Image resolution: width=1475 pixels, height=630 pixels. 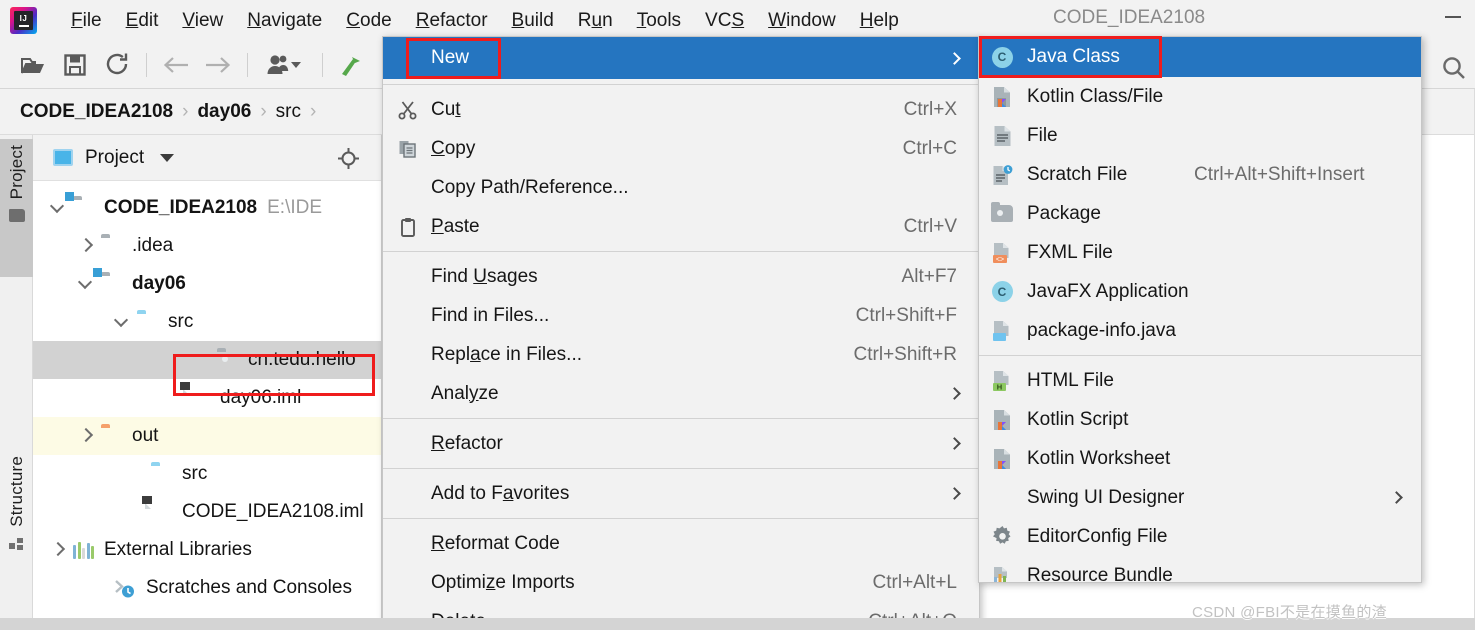 I want to click on menu-item-add-to-favorites: Add to Favorites, so click(x=681, y=493).